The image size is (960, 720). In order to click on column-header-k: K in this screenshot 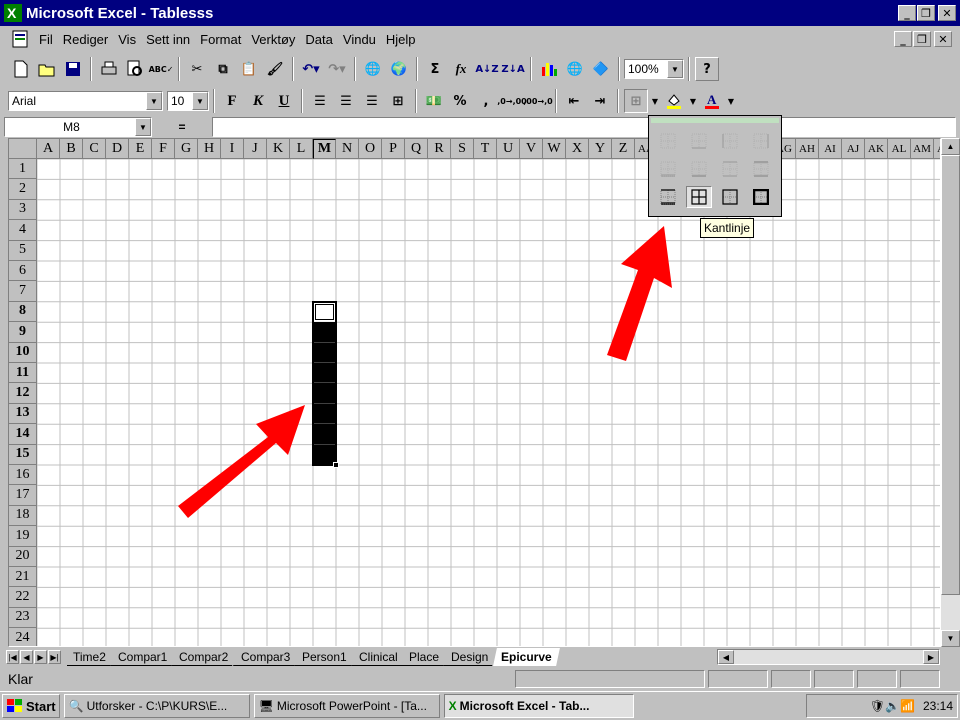, I will do `click(278, 149)`.